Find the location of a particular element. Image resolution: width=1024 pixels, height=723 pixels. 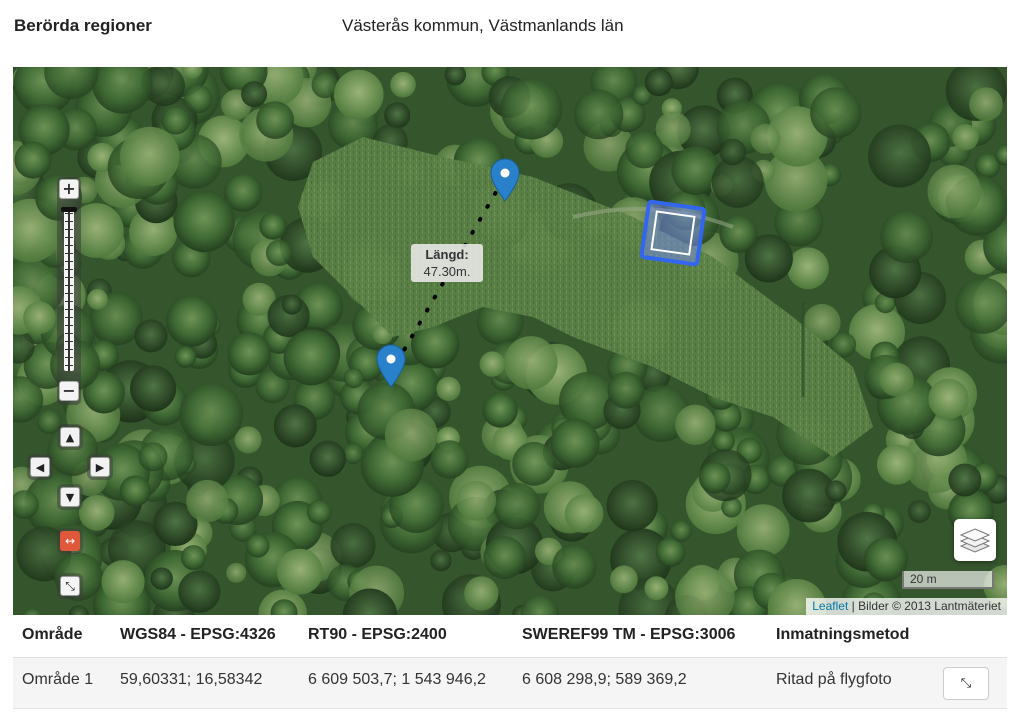

scale-bar: 20 m is located at coordinates (948, 580).